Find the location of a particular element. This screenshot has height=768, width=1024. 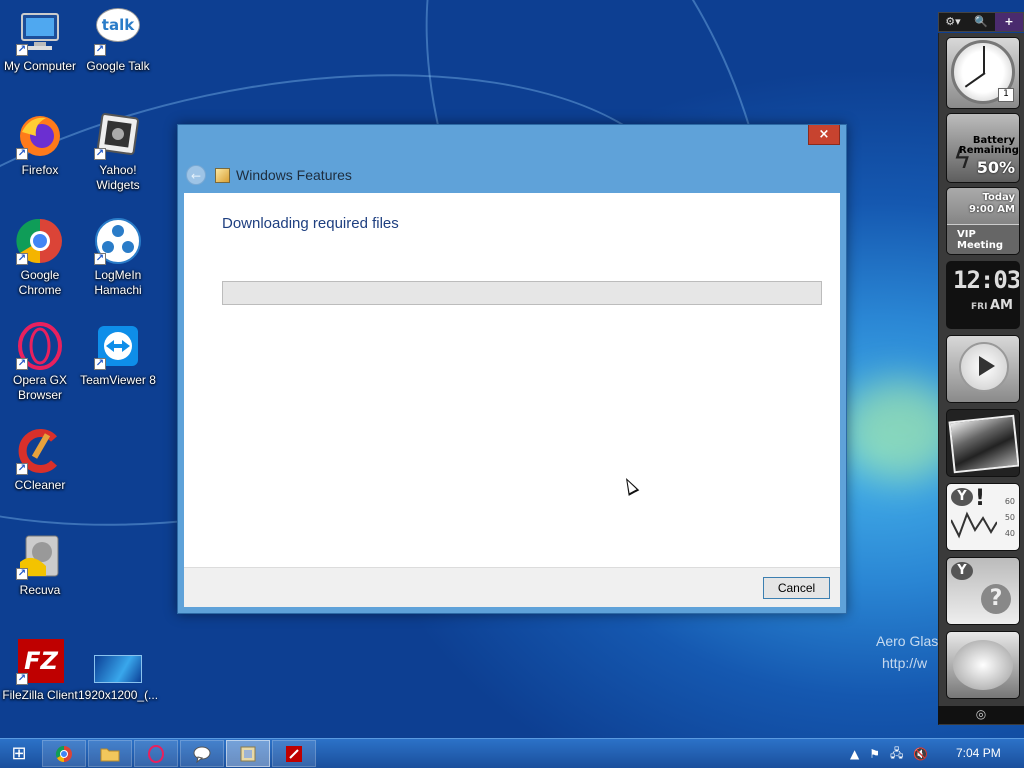

computer-icon: ↗ is located at coordinates (40, 32).